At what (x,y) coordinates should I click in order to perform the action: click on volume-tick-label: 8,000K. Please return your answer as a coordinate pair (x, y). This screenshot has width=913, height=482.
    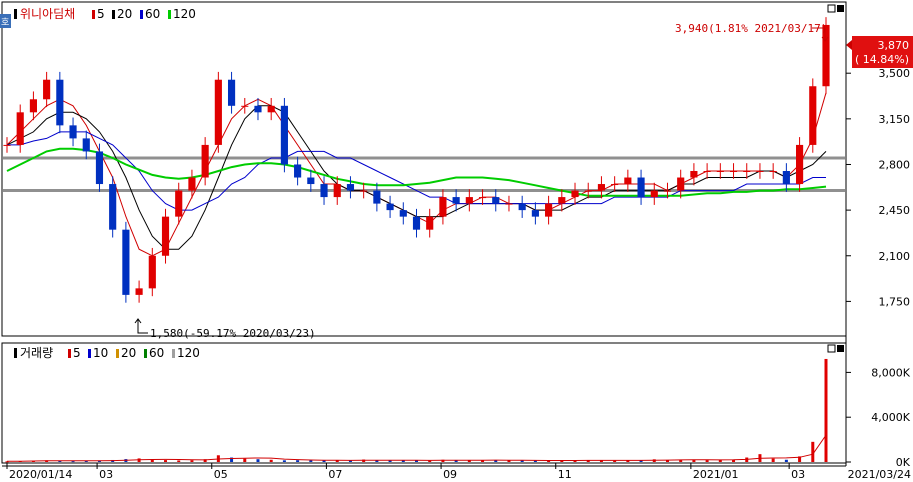
    Looking at the image, I should click on (890, 372).